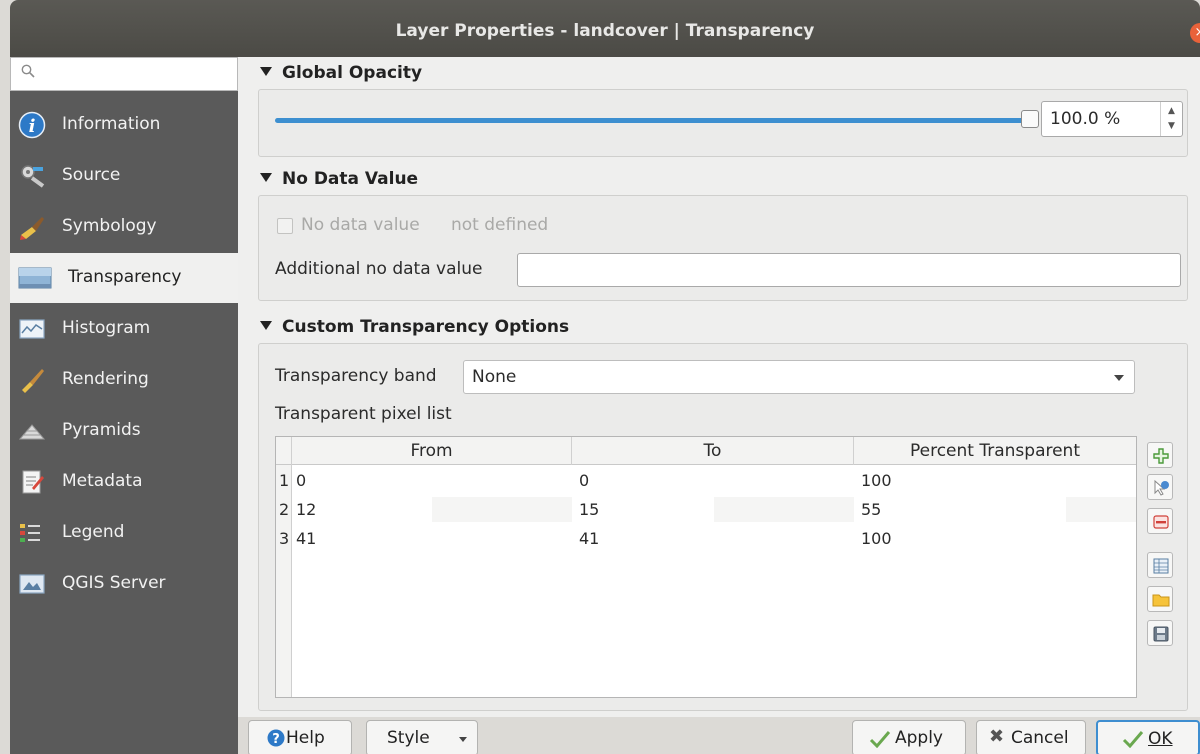 The height and width of the screenshot is (754, 1200). I want to click on remove-icon, so click(1161, 522).